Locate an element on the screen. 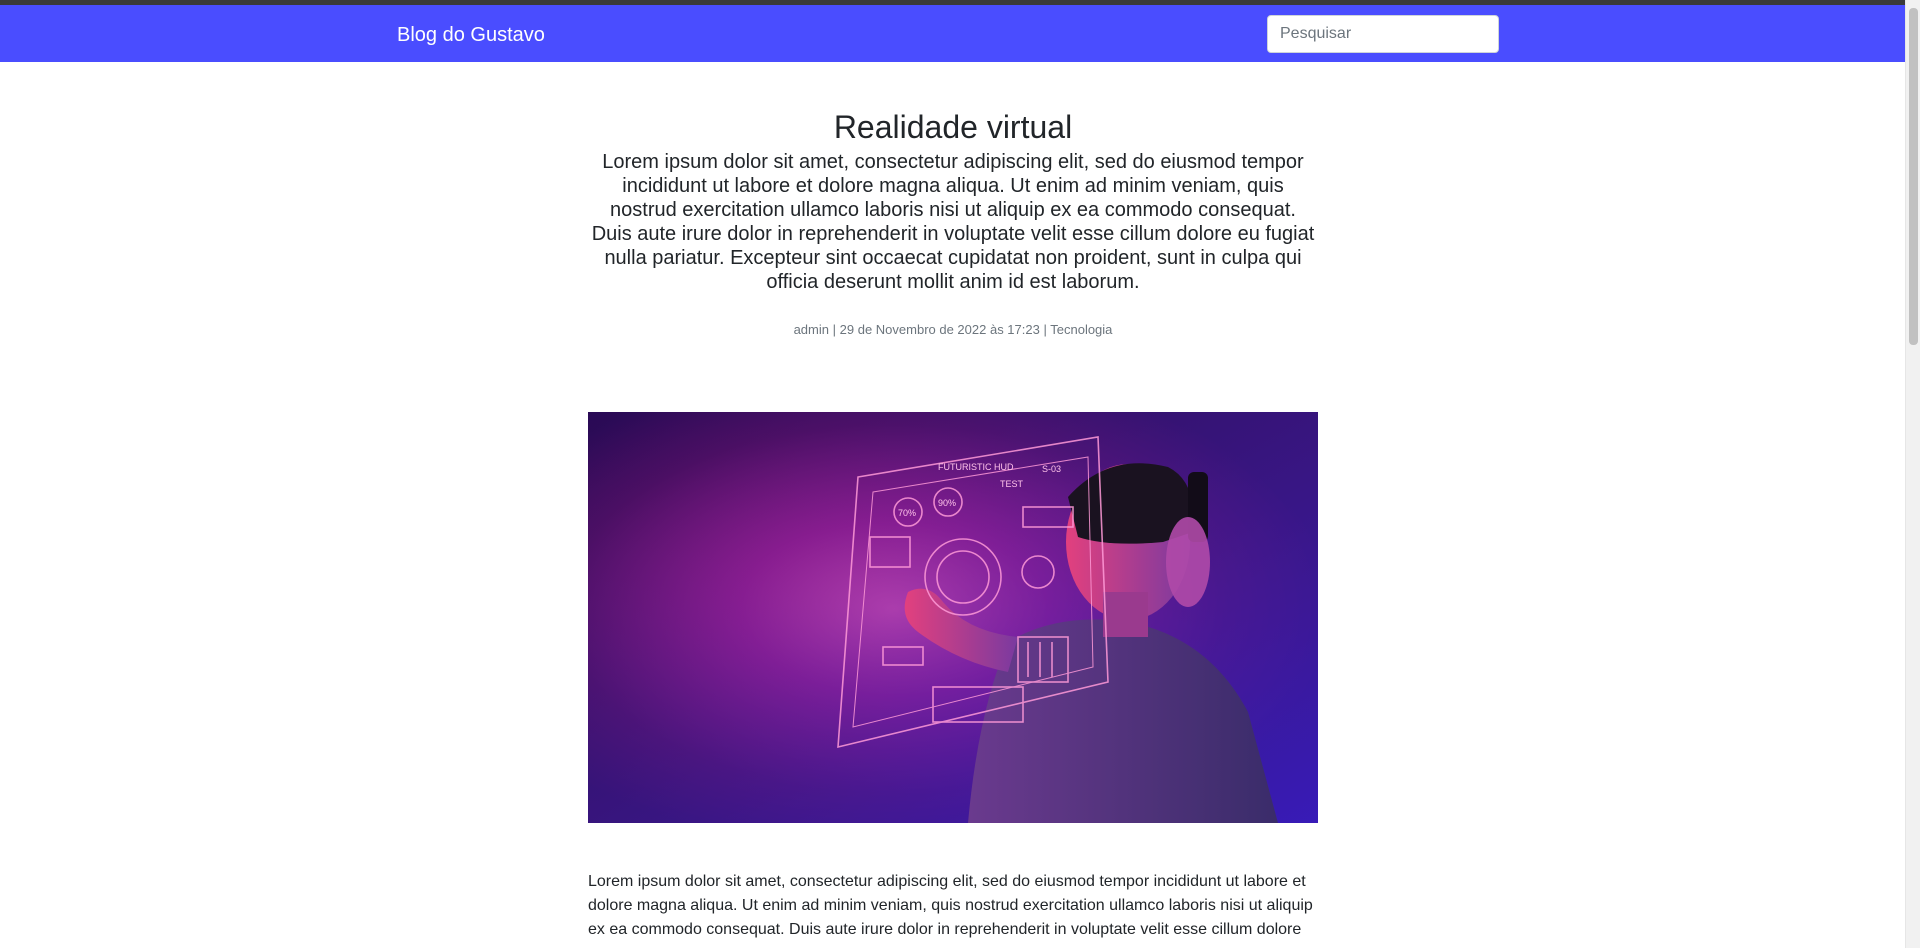 This screenshot has height=948, width=1920. scrollbar-thumb is located at coordinates (1913, 176).